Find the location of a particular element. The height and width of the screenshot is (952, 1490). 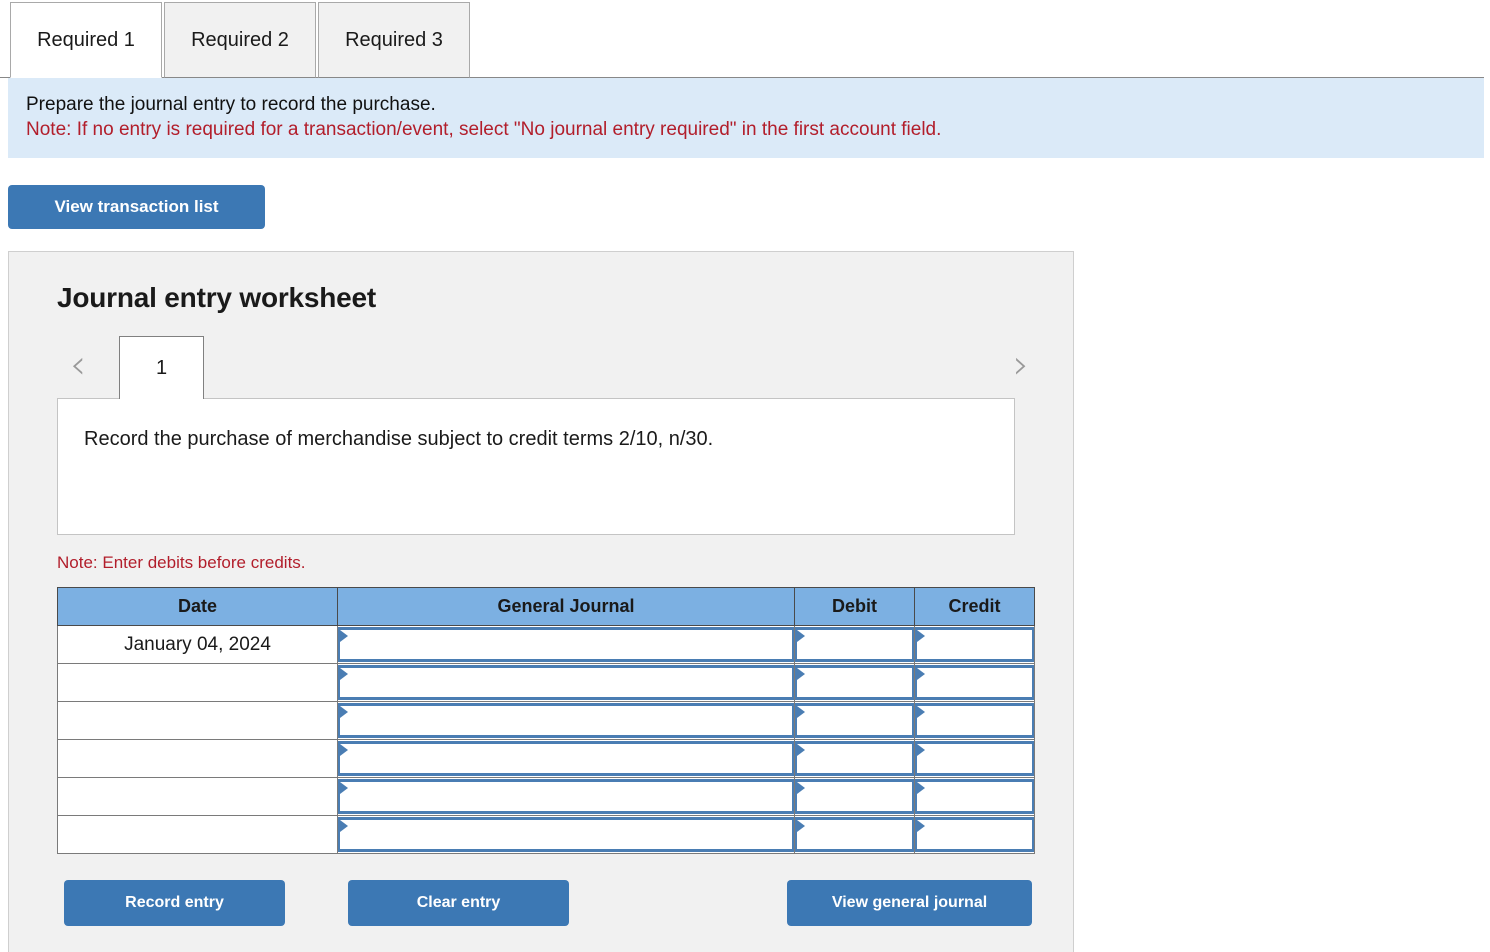

tab-required-1: Required 1 is located at coordinates (86, 40).